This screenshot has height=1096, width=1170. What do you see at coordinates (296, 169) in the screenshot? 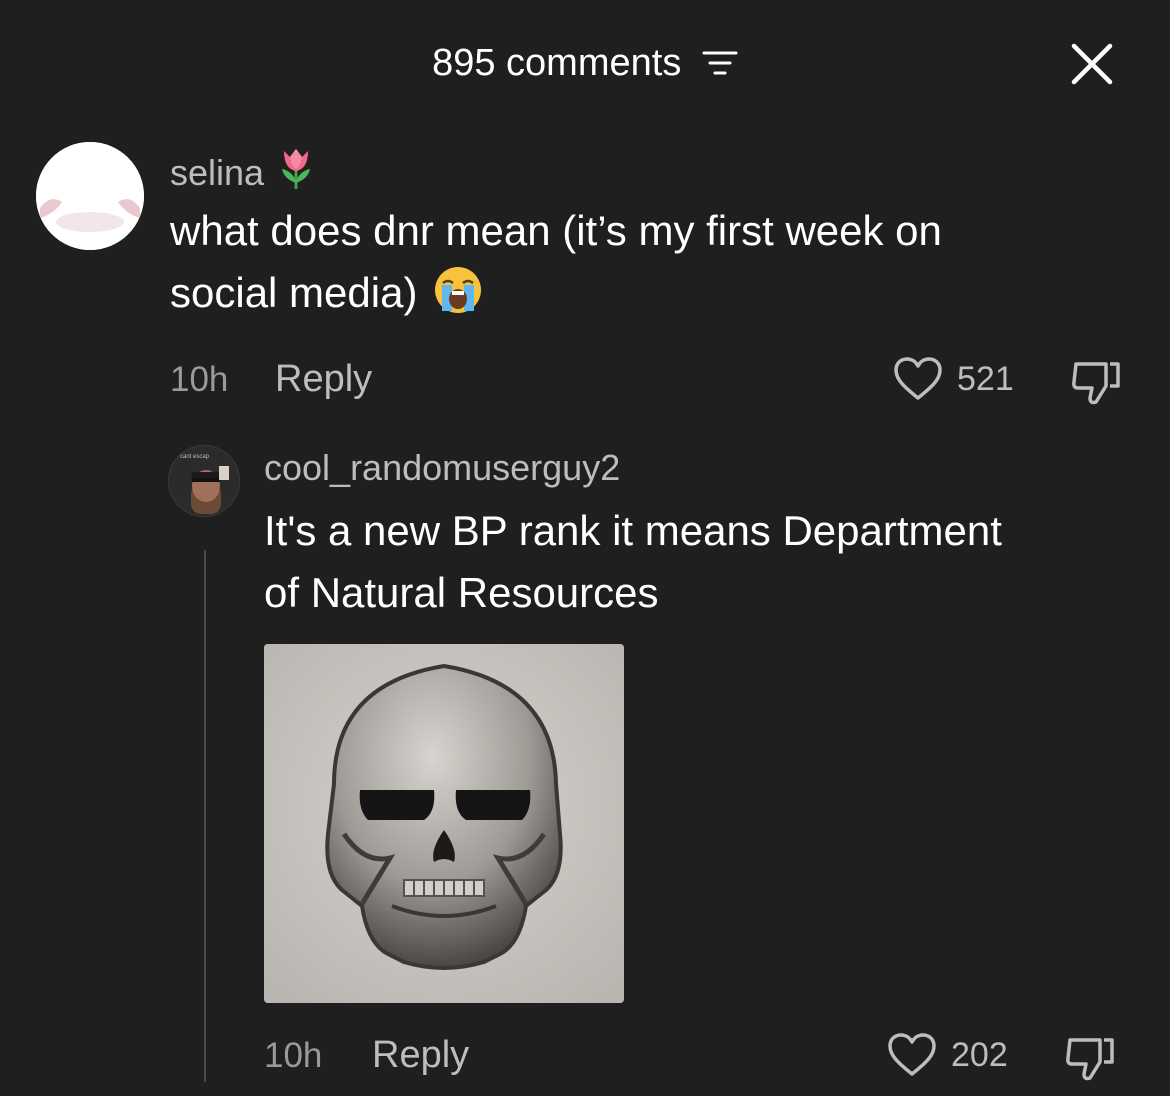
I see `tulip-icon` at bounding box center [296, 169].